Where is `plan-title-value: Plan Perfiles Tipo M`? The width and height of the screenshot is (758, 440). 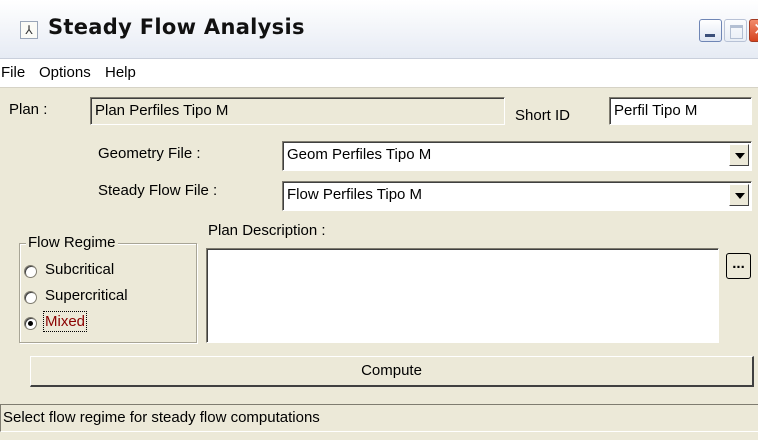
plan-title-value: Plan Perfiles Tipo M is located at coordinates (162, 110).